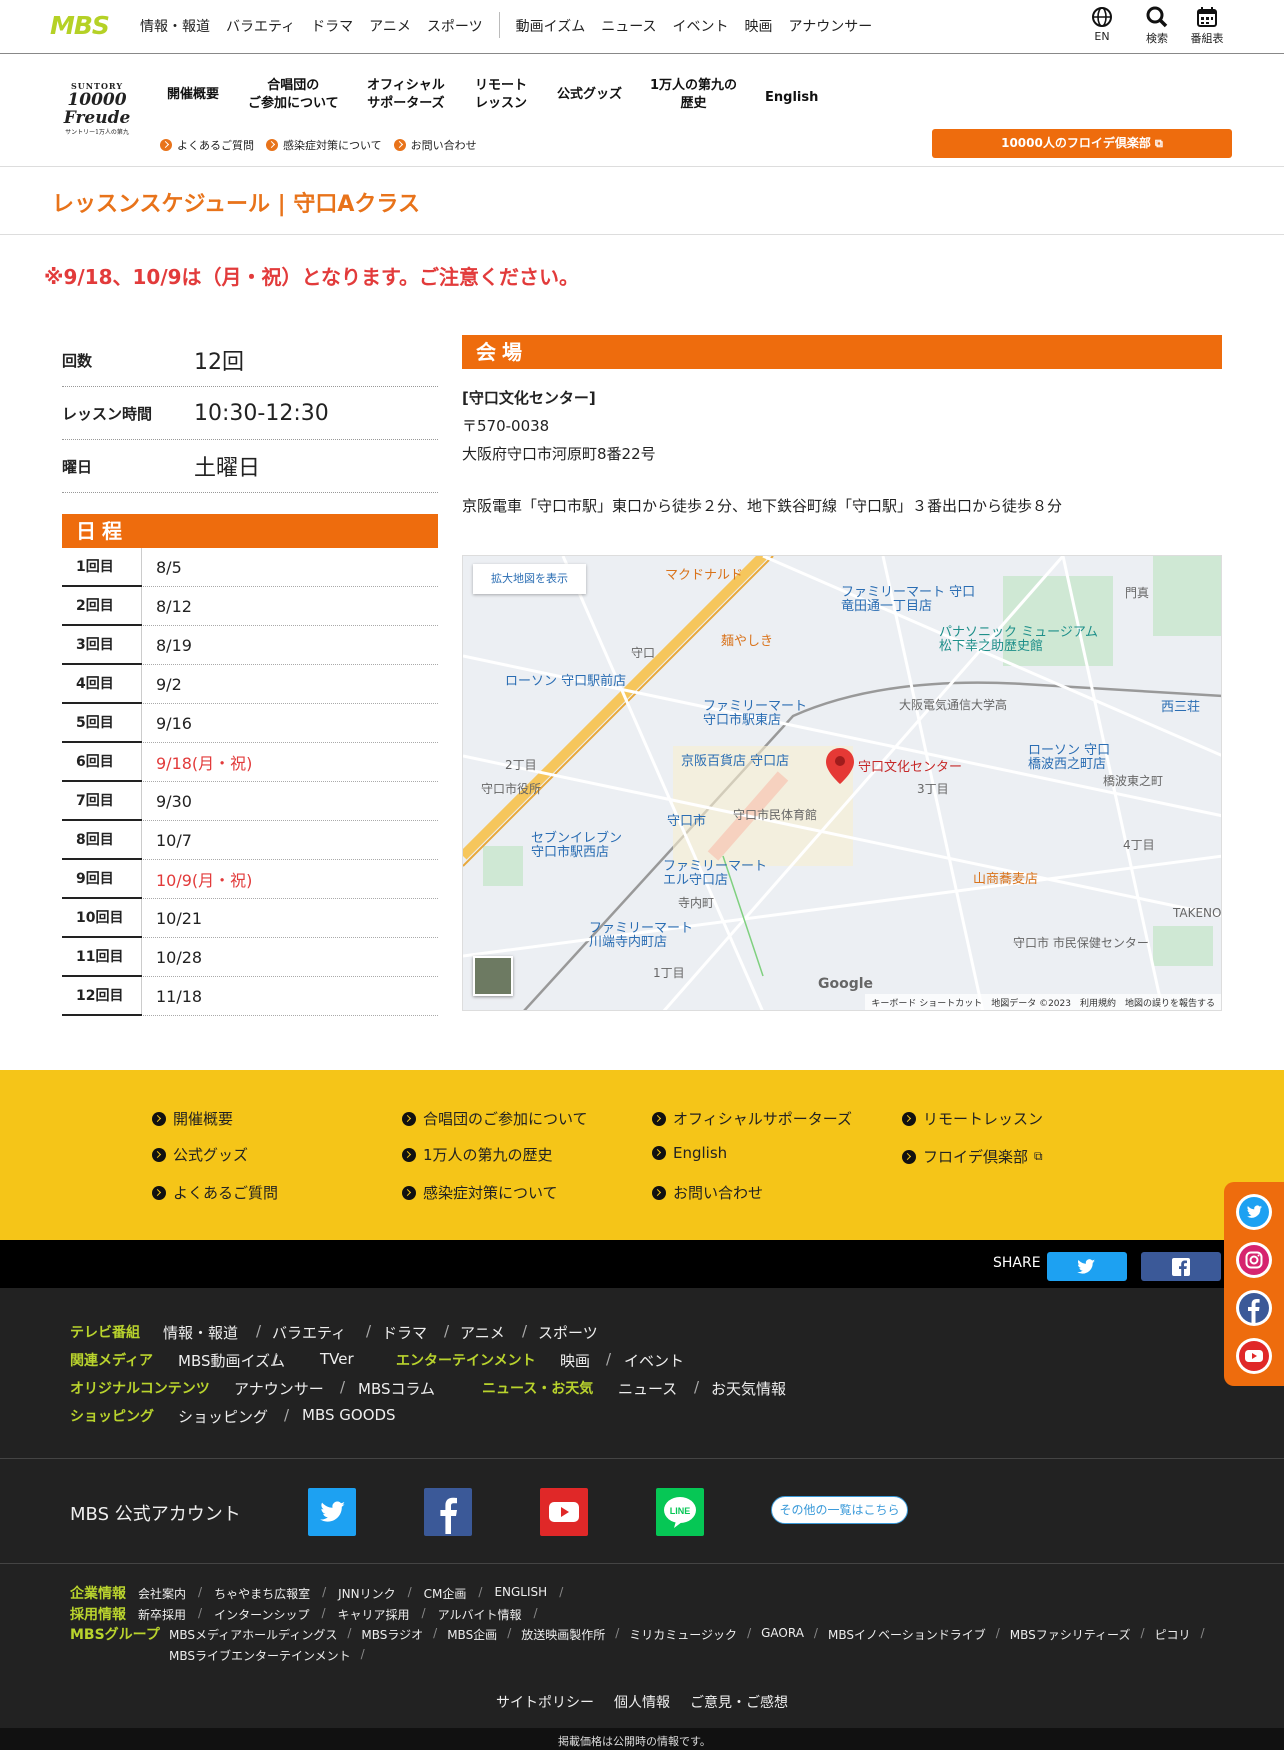  I want to click on footer-link-join: 合唱団のご参加について, so click(495, 1118).